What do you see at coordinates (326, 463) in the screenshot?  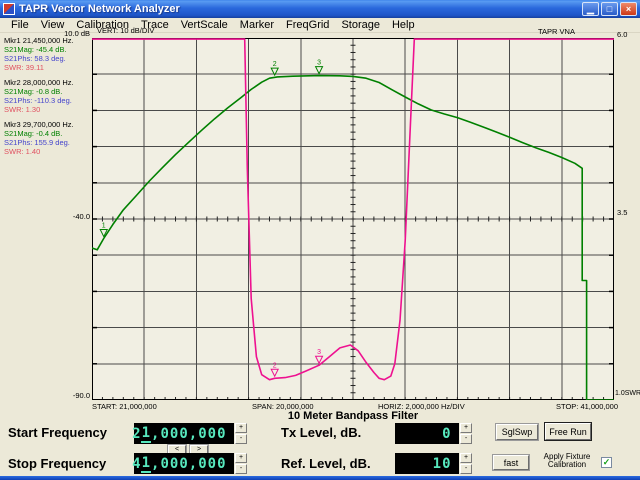 I see `ref-level-label: Ref. Level, dB.` at bounding box center [326, 463].